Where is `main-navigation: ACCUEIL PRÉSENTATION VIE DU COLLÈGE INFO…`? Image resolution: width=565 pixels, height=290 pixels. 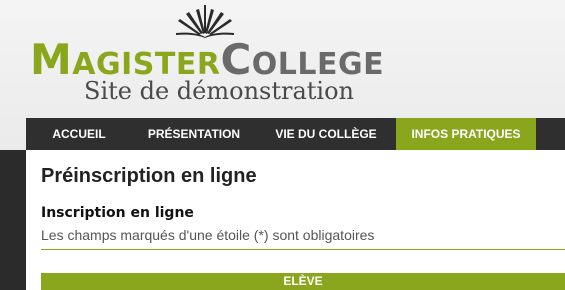 main-navigation: ACCUEIL PRÉSENTATION VIE DU COLLÈGE INFO… is located at coordinates (295, 134).